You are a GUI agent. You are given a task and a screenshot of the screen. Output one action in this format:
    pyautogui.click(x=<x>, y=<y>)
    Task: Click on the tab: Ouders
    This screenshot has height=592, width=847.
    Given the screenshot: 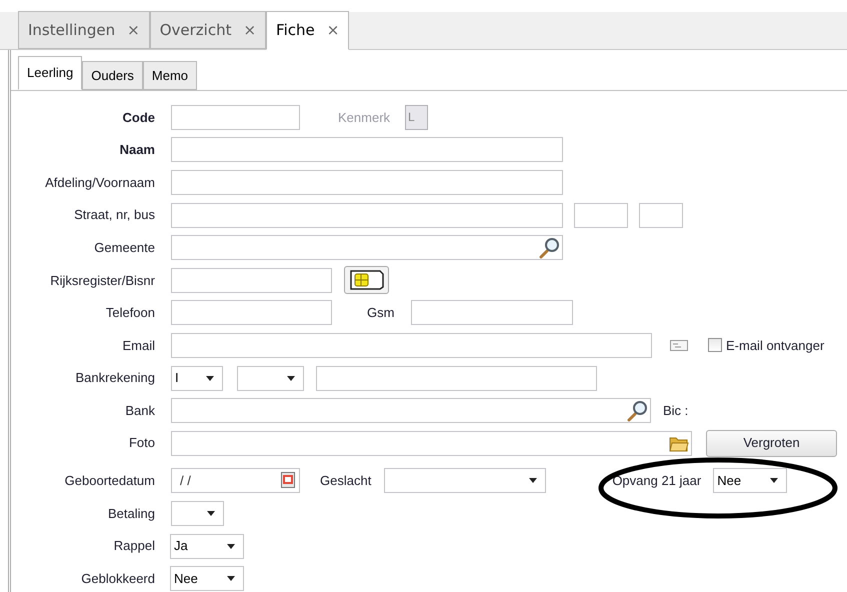 What is the action you would take?
    pyautogui.click(x=112, y=75)
    